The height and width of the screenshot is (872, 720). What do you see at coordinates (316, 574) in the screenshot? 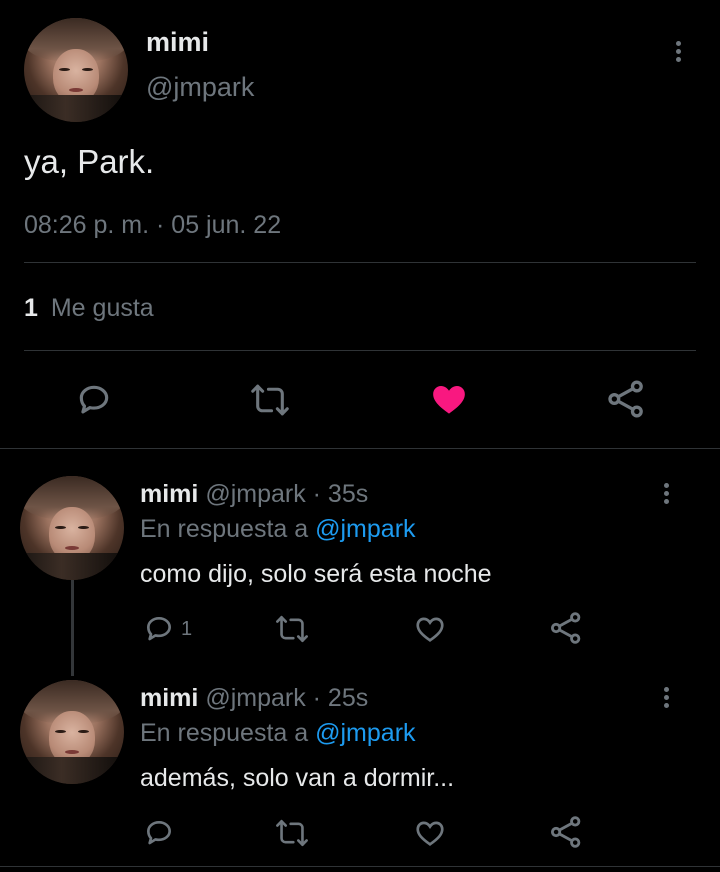
I see `reply-text: como dijo, solo será esta noche` at bounding box center [316, 574].